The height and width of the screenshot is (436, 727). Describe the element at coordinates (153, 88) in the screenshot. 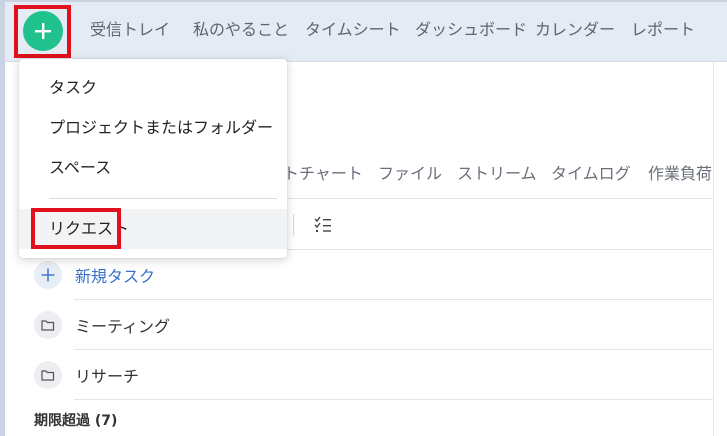

I see `menu-item-task: タスク` at that location.